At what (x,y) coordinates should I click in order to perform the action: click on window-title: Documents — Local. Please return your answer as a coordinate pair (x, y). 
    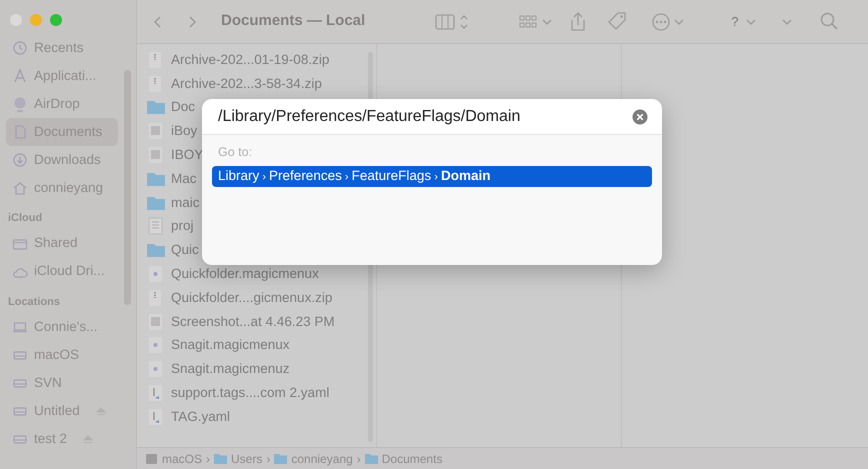
    Looking at the image, I should click on (293, 21).